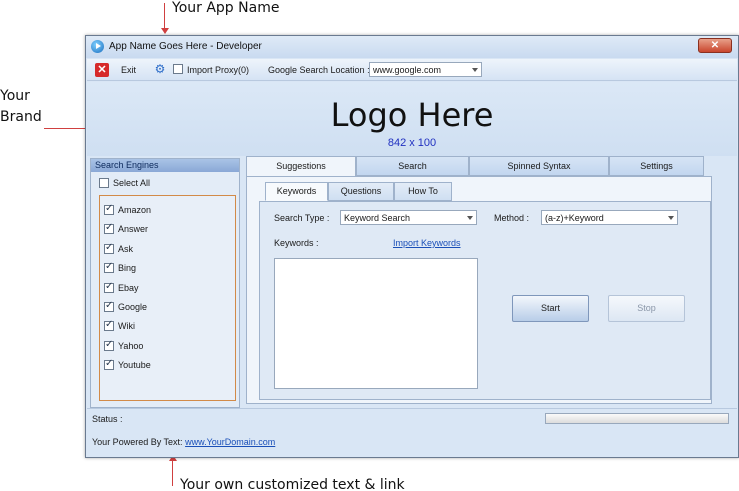  I want to click on engine-wiki: Wiki, so click(119, 325).